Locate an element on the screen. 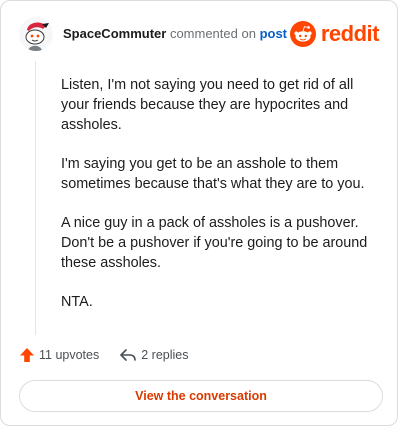 The image size is (400, 428). byline: SpaceCommuter commented on post is located at coordinates (175, 34).